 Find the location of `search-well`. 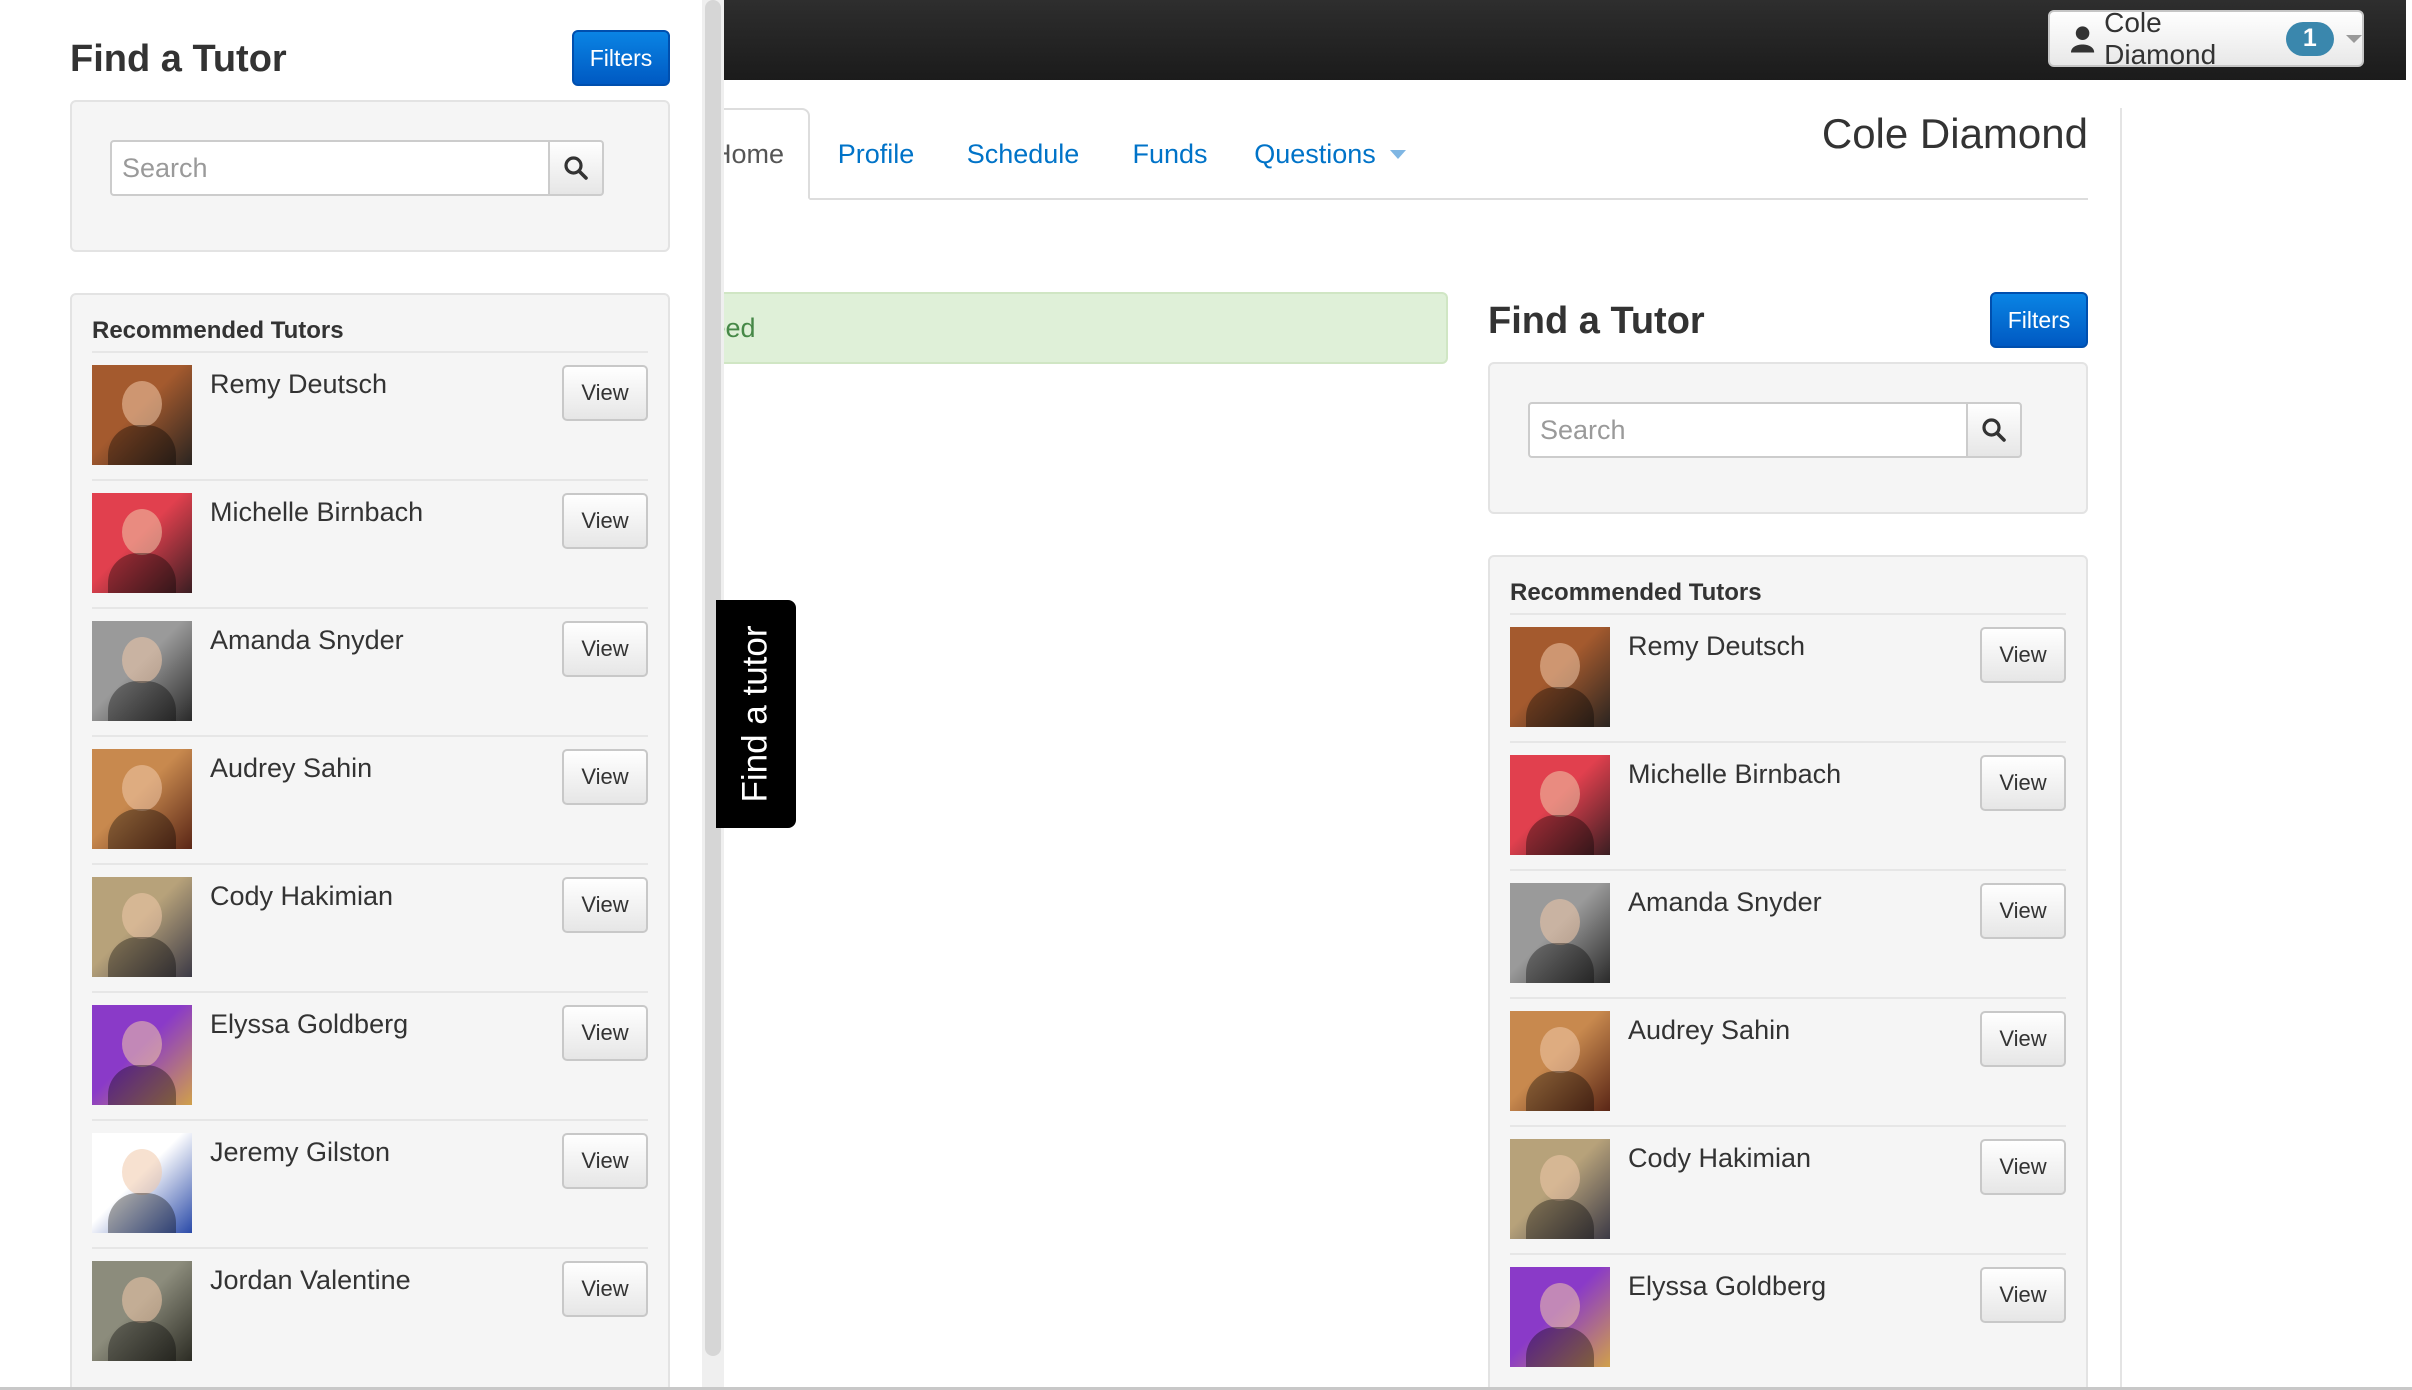

search-well is located at coordinates (370, 176).